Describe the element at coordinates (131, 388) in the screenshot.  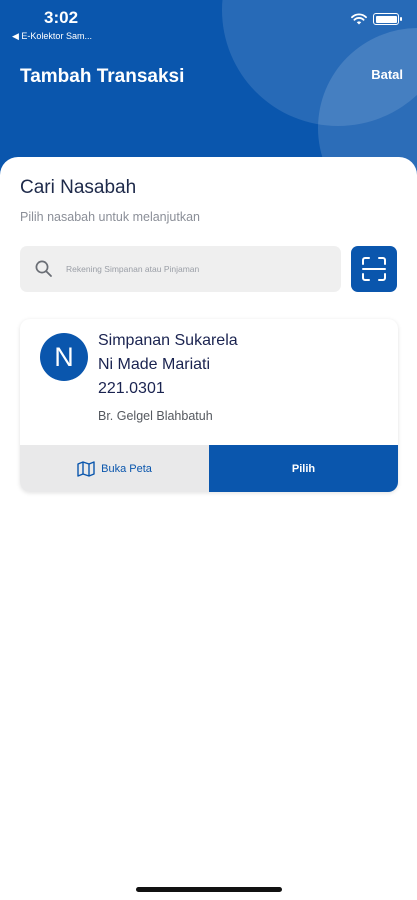
I see `account-number: 221.0301` at that location.